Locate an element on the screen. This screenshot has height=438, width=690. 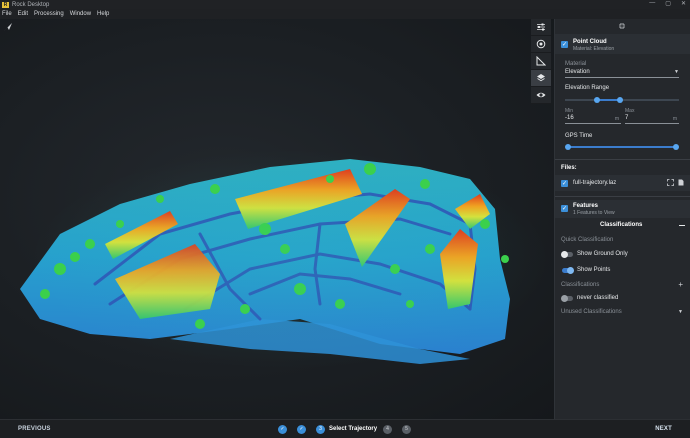
maximize-button: ▢ is located at coordinates (668, 3).